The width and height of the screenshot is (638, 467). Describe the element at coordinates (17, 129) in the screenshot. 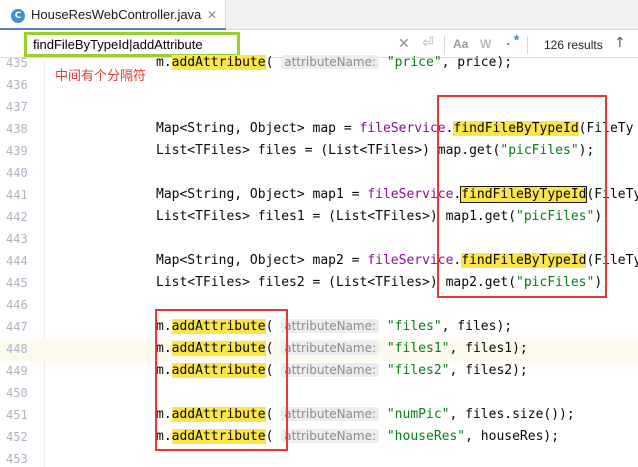

I see `line-number: 438` at that location.